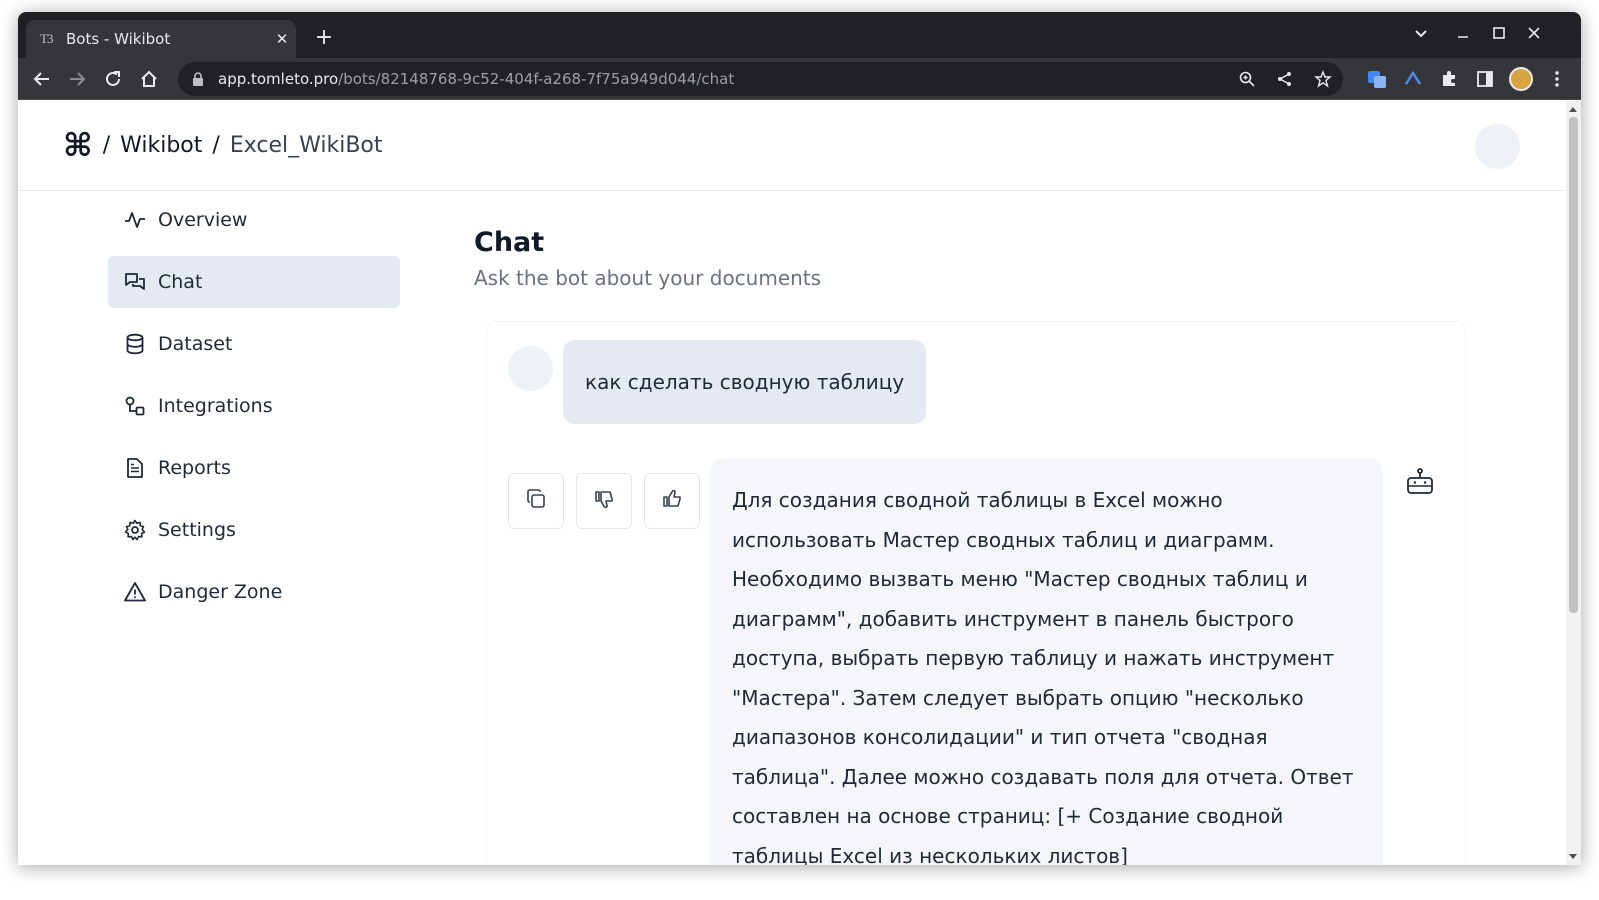 Image resolution: width=1599 pixels, height=900 pixels. What do you see at coordinates (180, 282) in the screenshot?
I see `sidebar-item-label: Chat` at bounding box center [180, 282].